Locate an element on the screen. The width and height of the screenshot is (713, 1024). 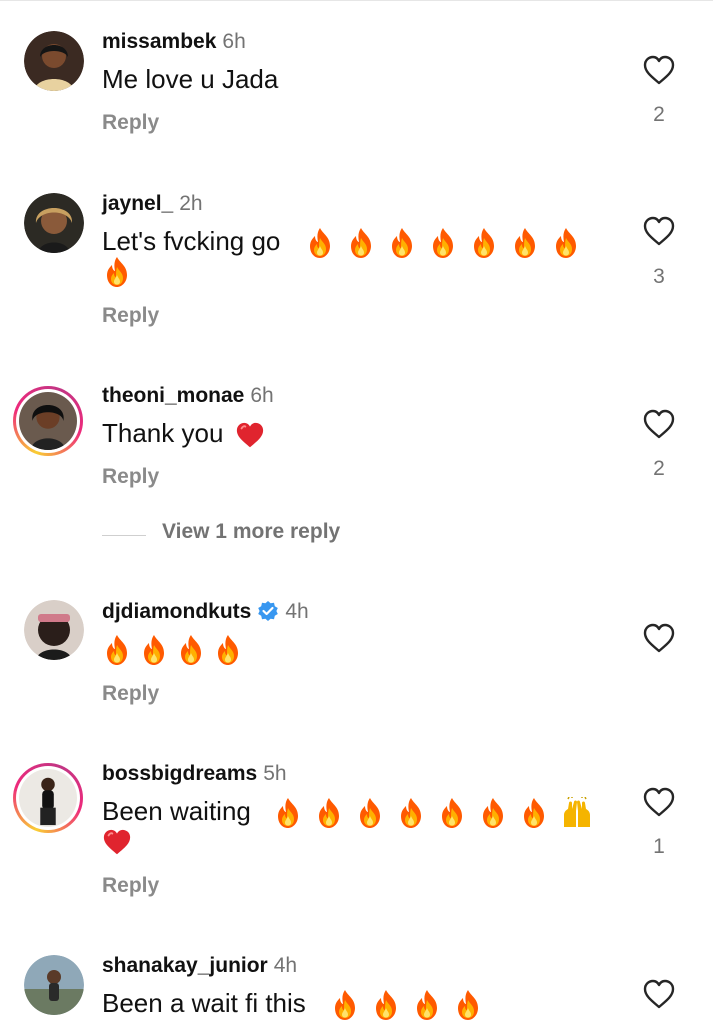
comment-meta: missambek 6h is located at coordinates (174, 42).